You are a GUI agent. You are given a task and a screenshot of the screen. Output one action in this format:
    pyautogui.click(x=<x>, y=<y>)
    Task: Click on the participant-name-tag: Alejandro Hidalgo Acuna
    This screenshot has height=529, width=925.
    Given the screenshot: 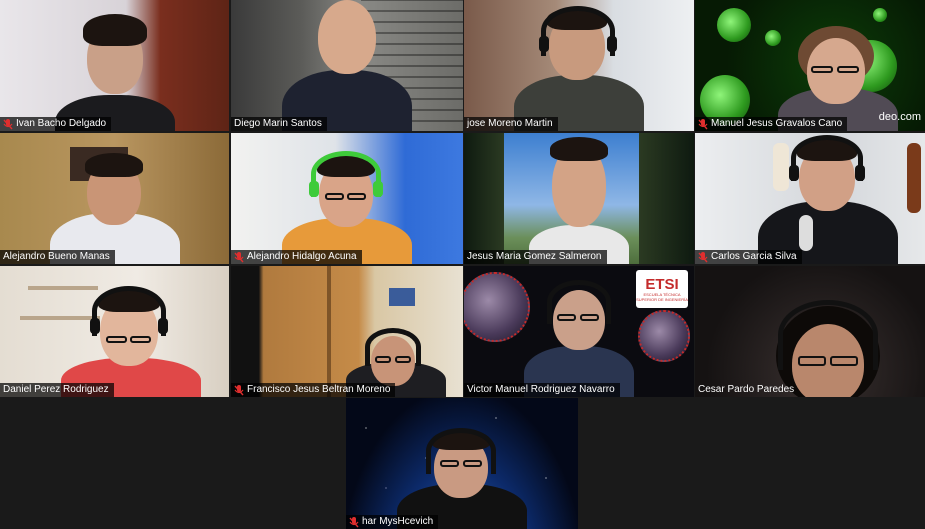 What is the action you would take?
    pyautogui.click(x=296, y=257)
    